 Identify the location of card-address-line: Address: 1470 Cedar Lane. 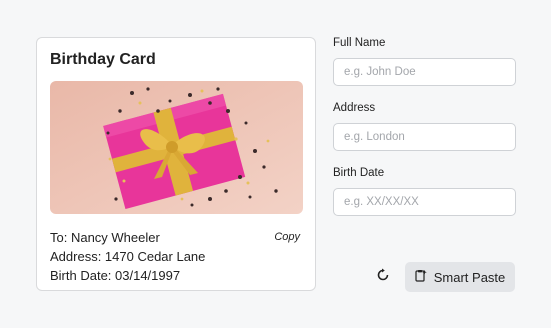
(128, 256).